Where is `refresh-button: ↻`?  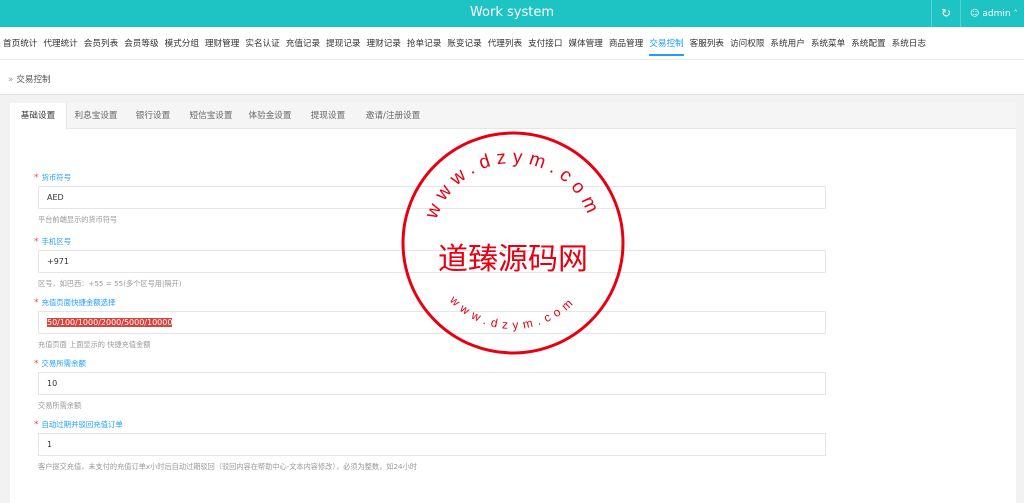 refresh-button: ↻ is located at coordinates (946, 13).